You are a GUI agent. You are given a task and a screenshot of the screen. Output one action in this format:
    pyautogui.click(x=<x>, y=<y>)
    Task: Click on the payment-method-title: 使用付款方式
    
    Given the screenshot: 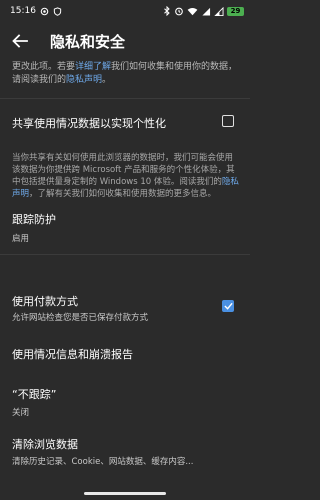 What is the action you would take?
    pyautogui.click(x=45, y=301)
    